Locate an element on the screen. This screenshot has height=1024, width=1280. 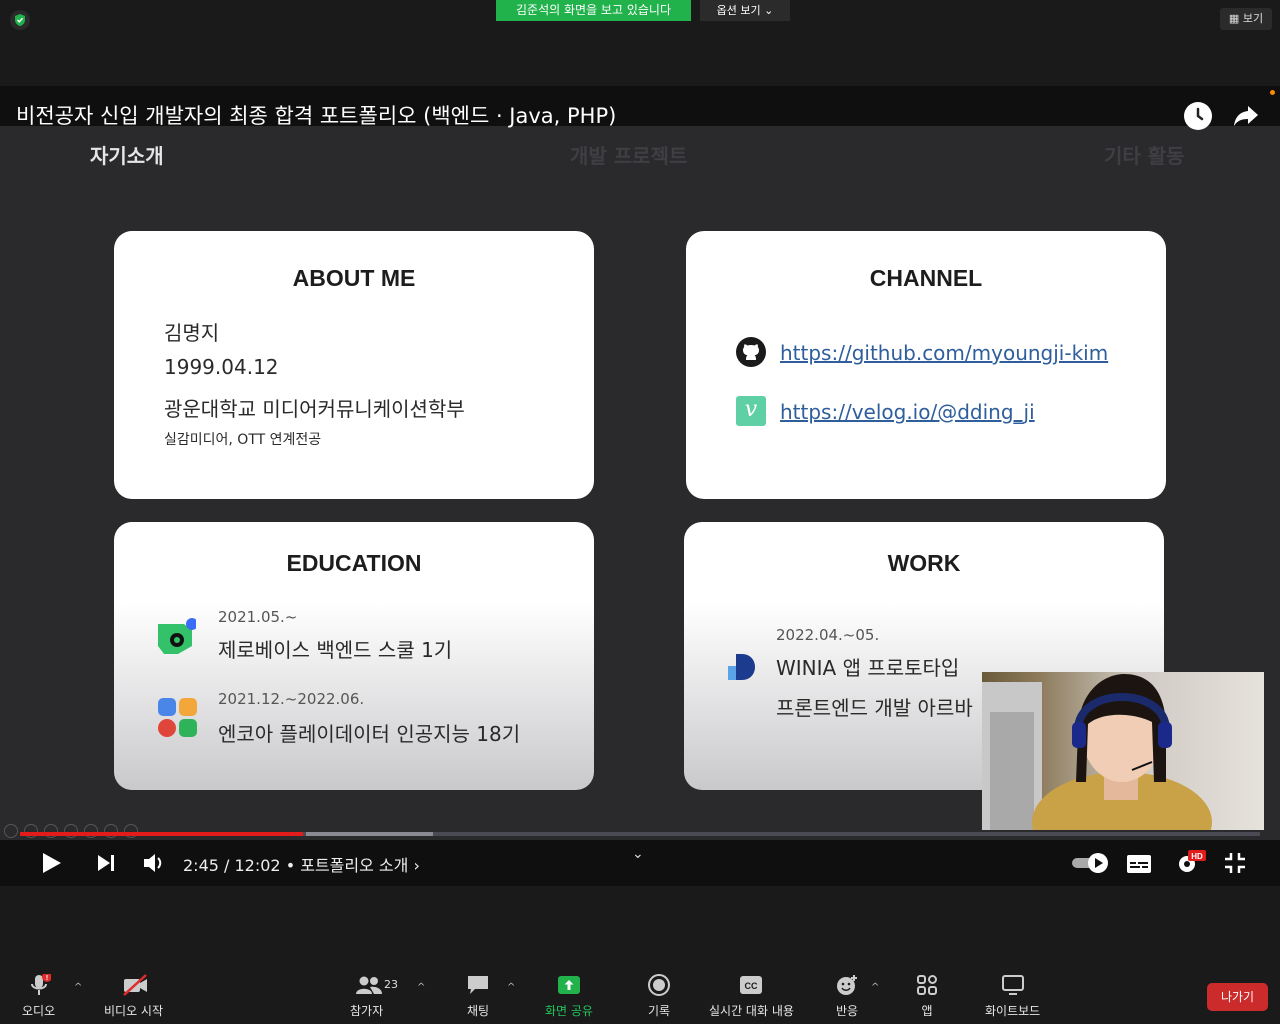
velog-link: https://velog.io/@dding_ji is located at coordinates (907, 412).